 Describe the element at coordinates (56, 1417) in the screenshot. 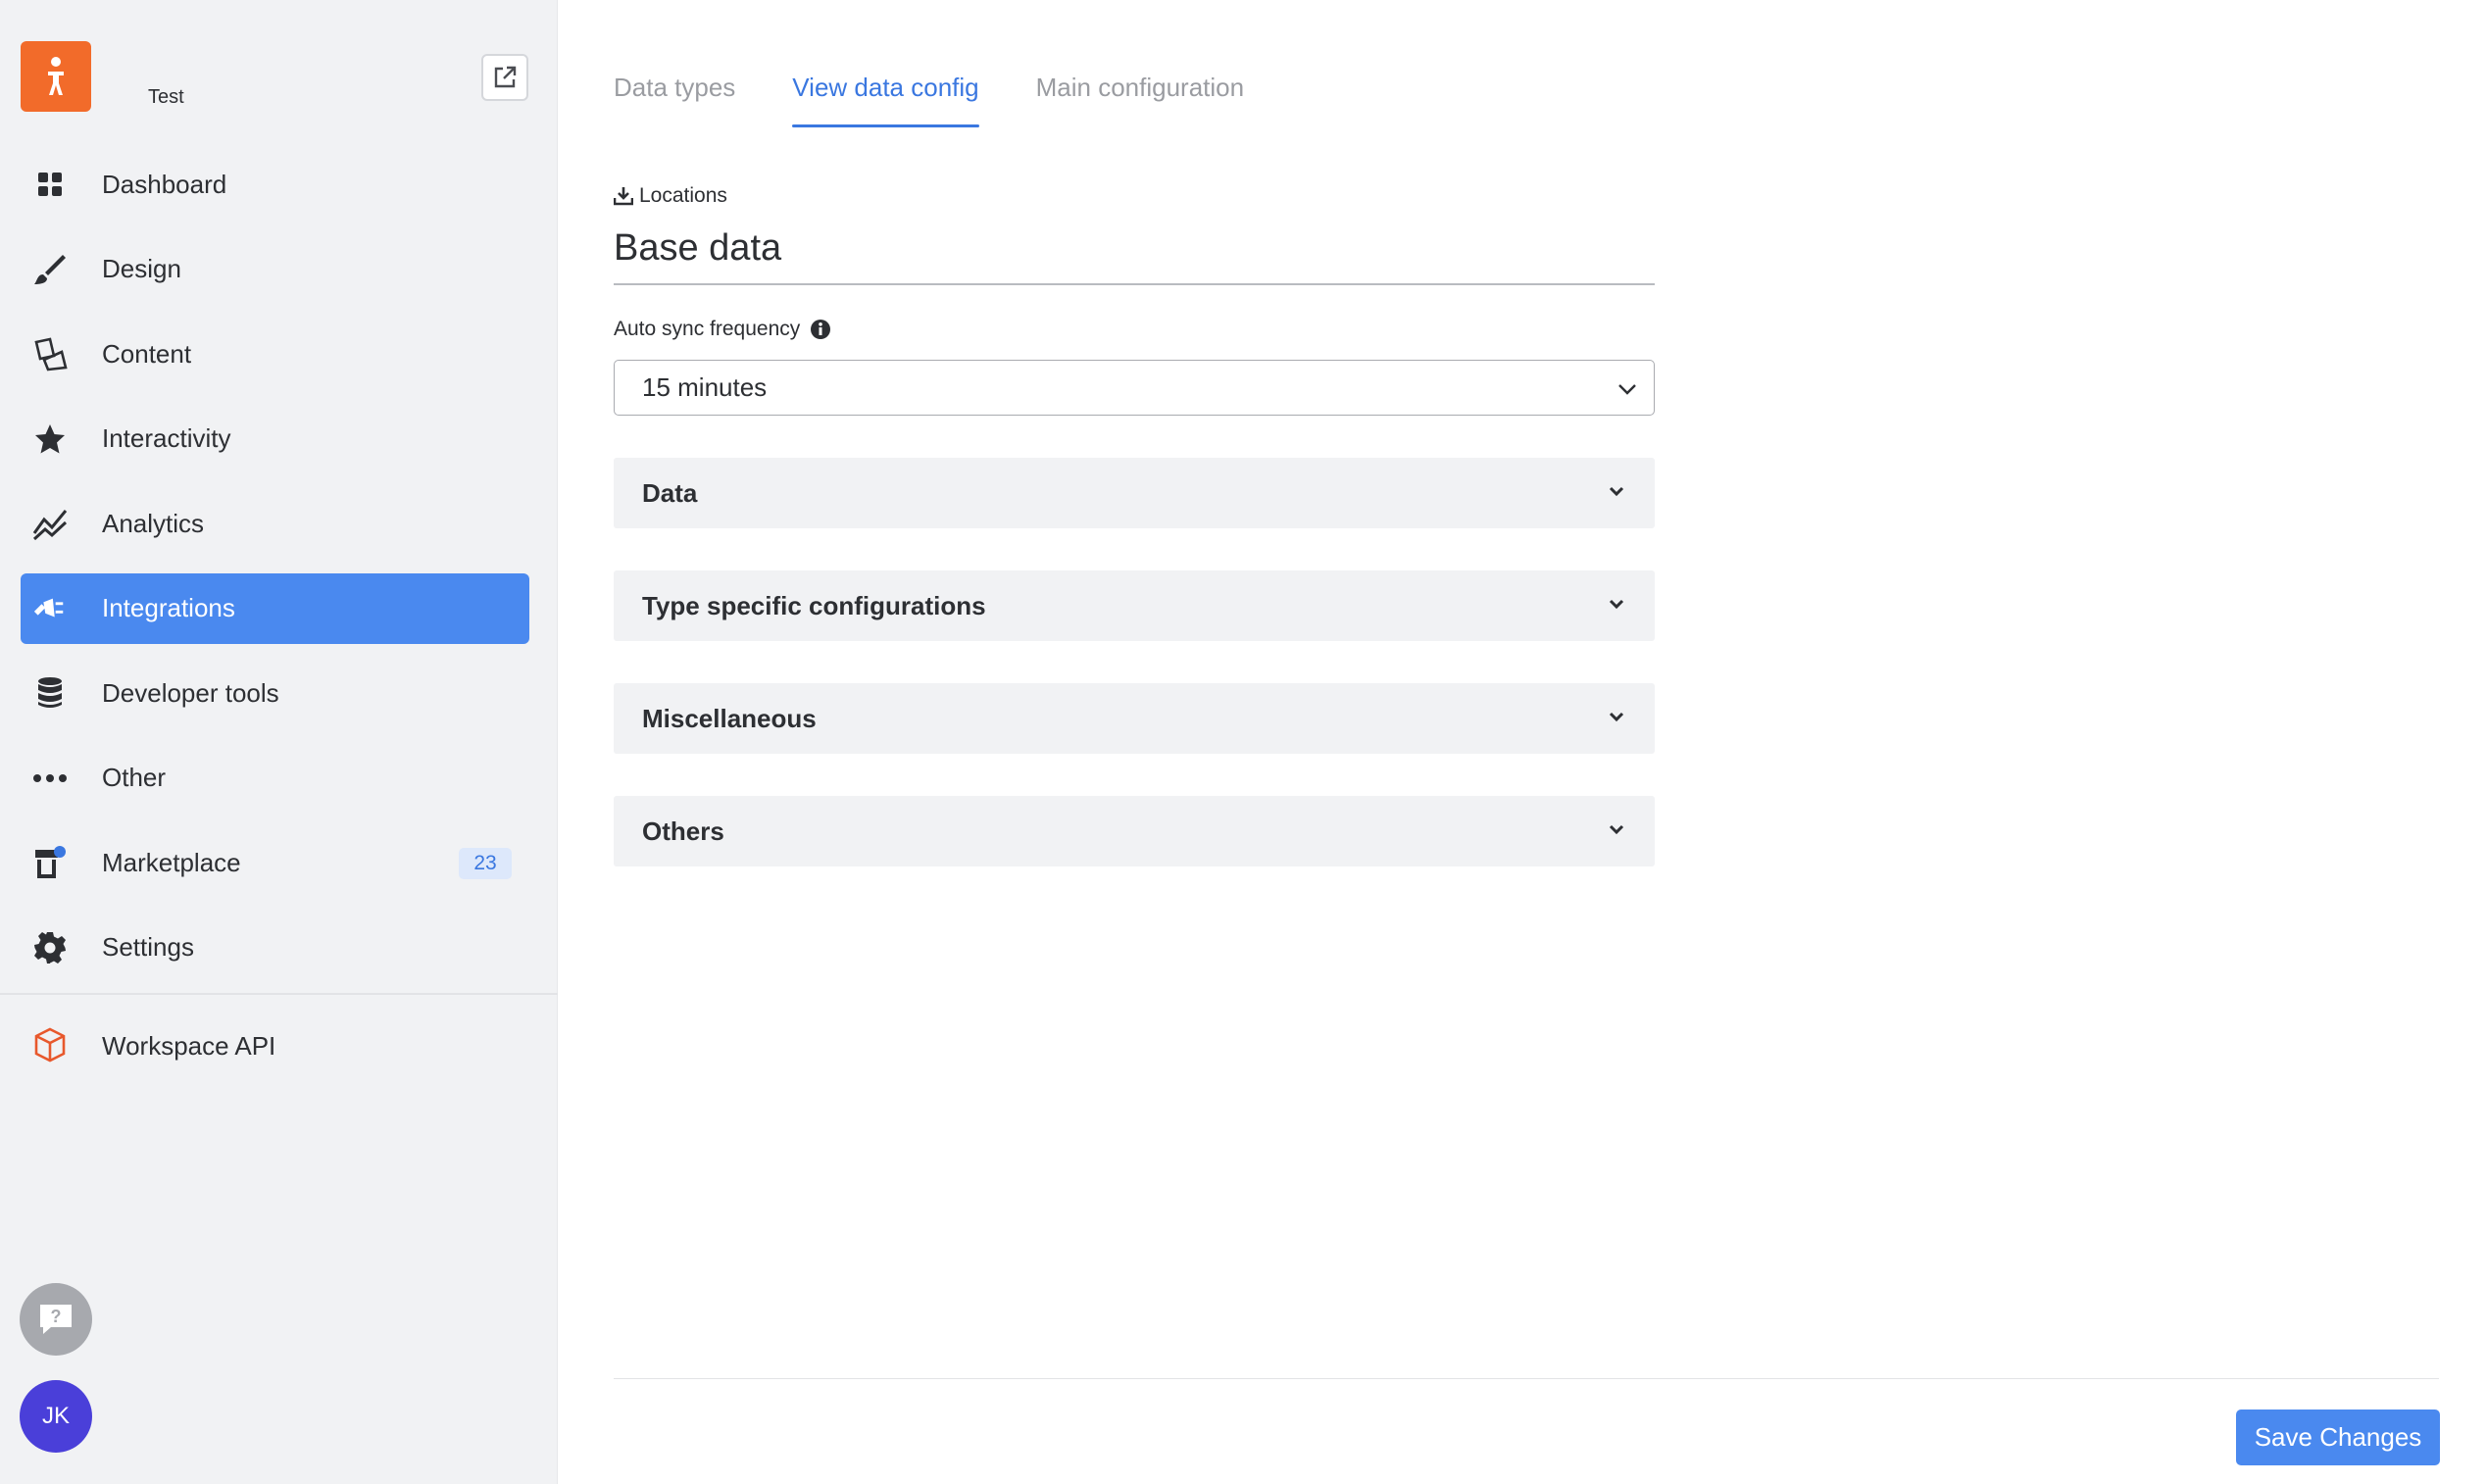

I see `user-avatar: JK` at that location.